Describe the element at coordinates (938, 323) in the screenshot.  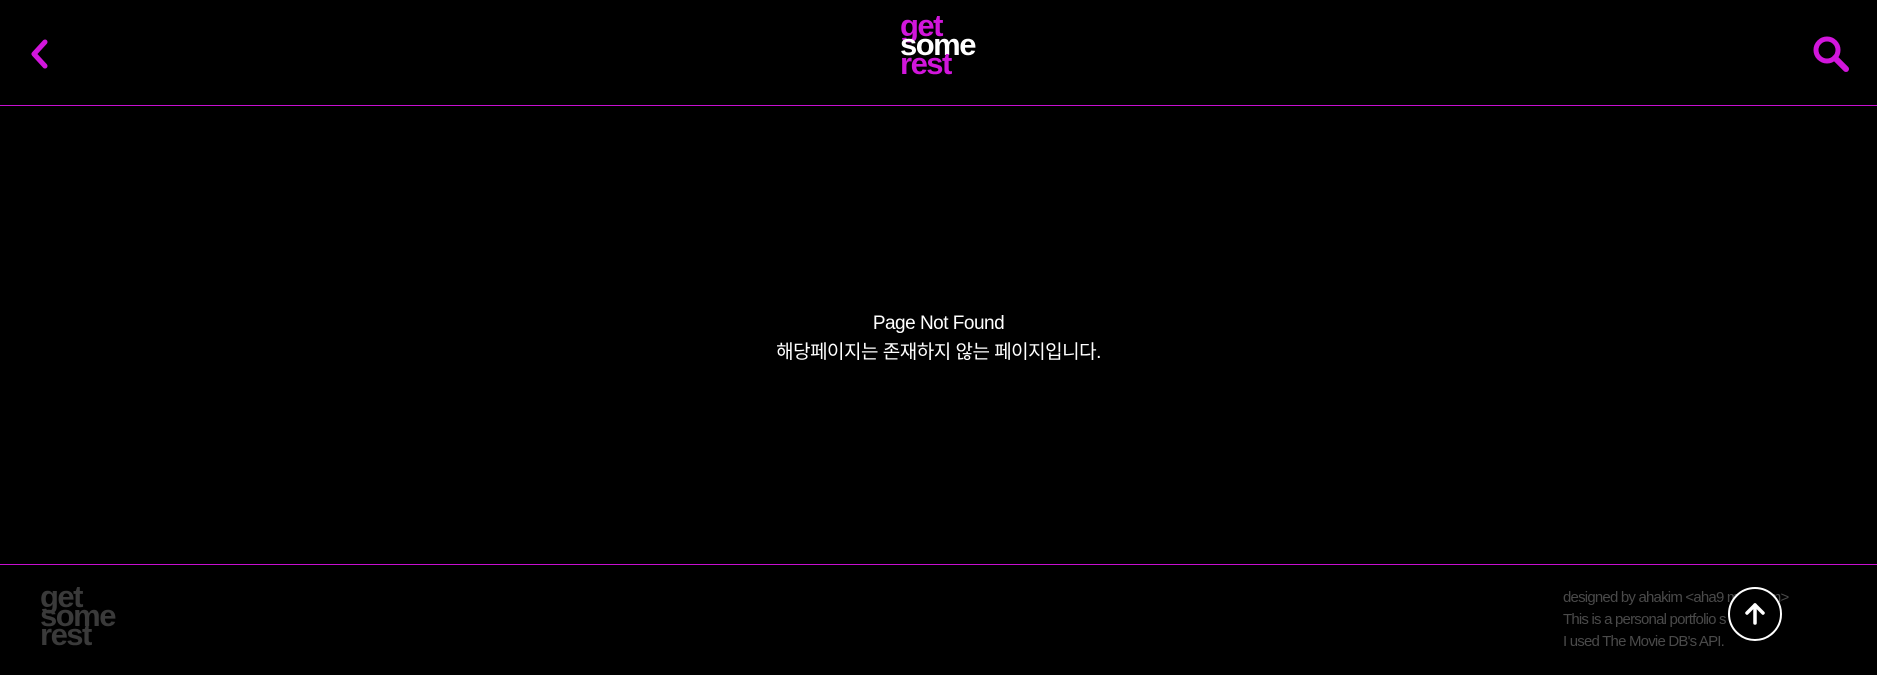
I see `error-title: Page Not Found` at that location.